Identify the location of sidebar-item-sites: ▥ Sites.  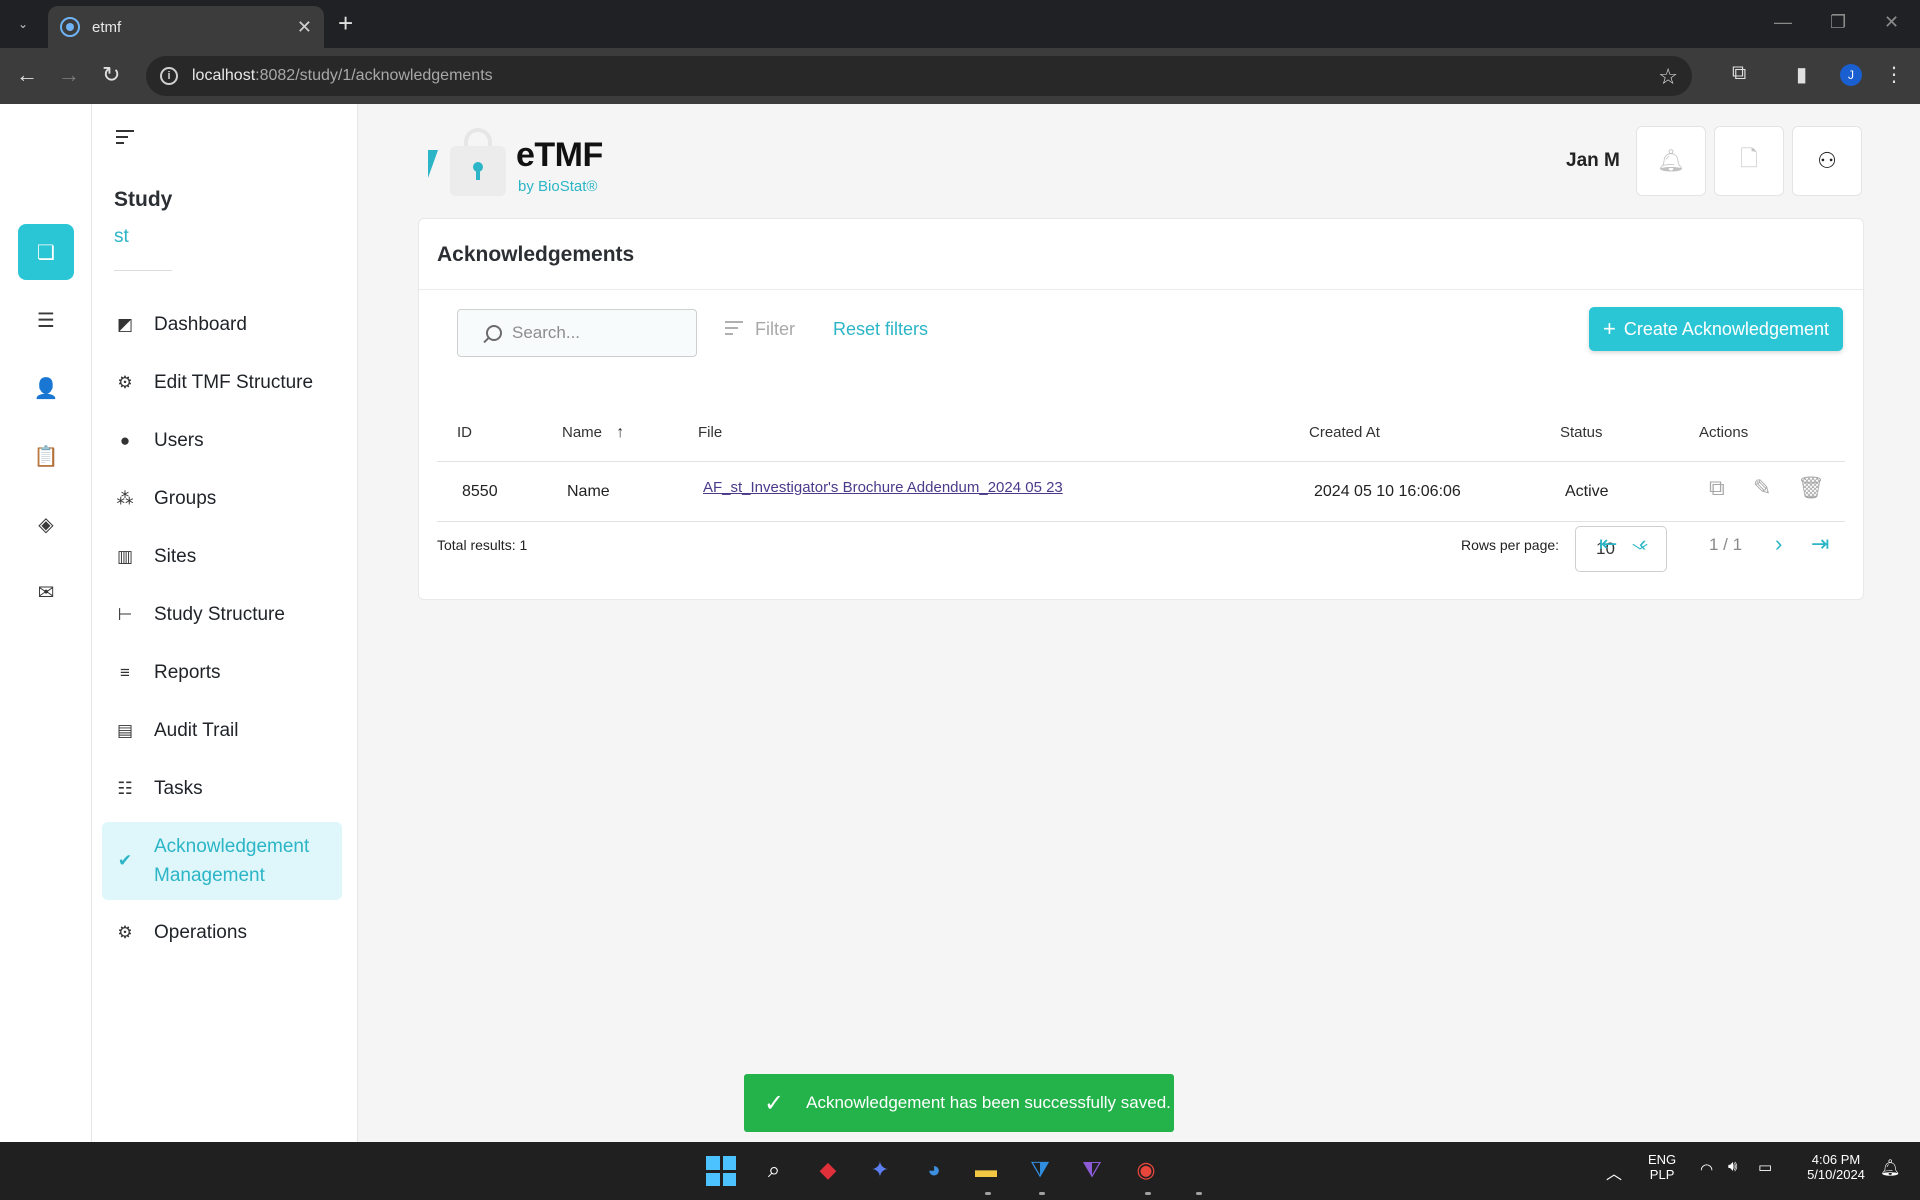
(222, 557).